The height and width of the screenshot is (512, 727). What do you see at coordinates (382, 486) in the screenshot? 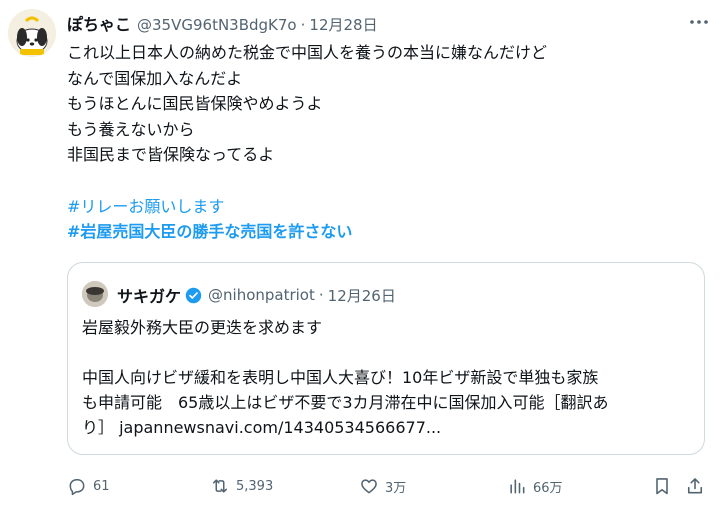
I see `like-button: 3万` at bounding box center [382, 486].